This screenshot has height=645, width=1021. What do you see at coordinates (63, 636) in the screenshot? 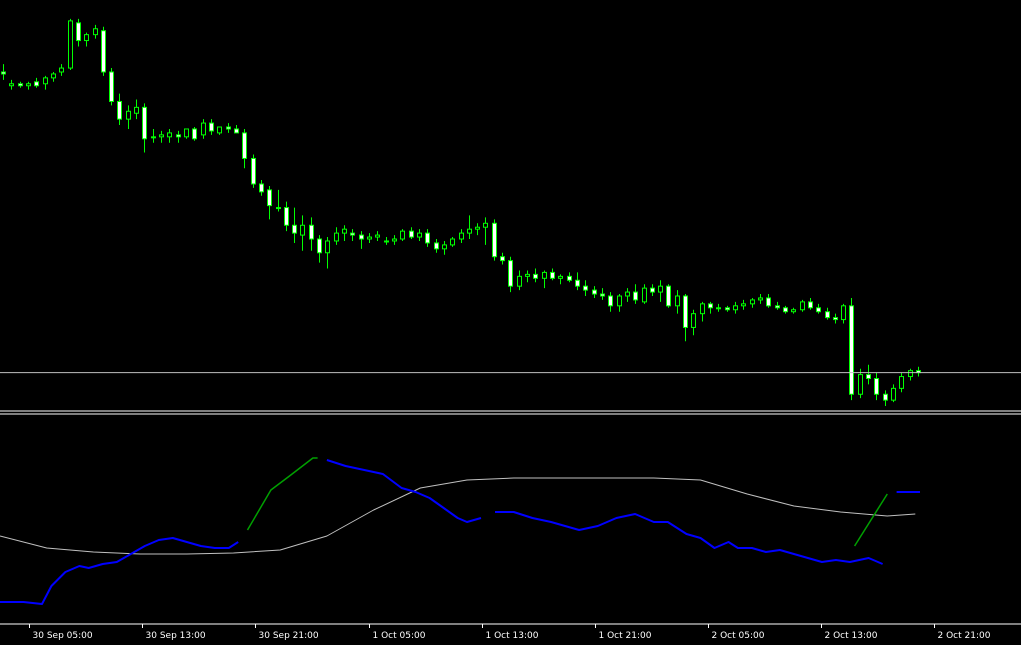
I see `time-tick-label: 30 Sep 05:00` at bounding box center [63, 636].